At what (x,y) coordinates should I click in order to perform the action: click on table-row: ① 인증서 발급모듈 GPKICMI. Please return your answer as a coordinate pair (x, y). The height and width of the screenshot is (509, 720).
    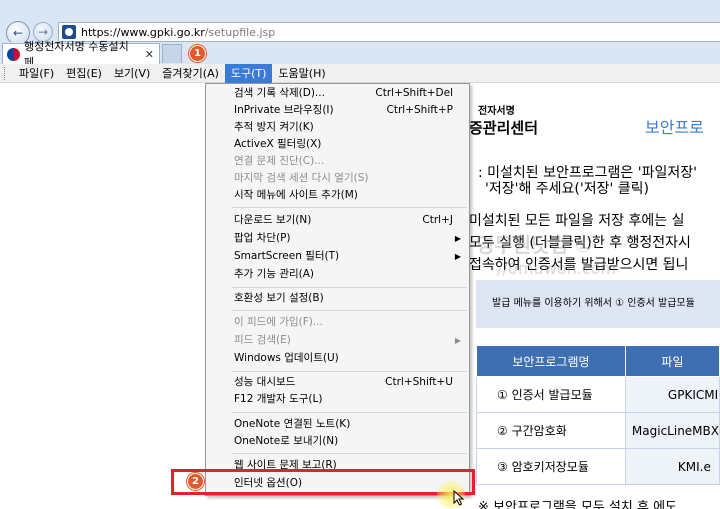
    Looking at the image, I should click on (598, 394).